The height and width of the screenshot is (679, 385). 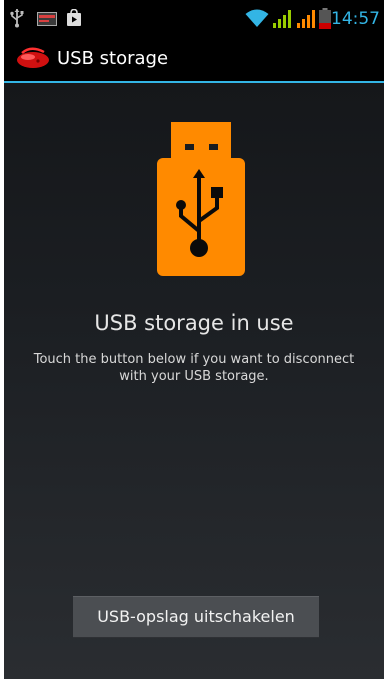 I want to click on action-bar: USB storage, so click(x=194, y=59).